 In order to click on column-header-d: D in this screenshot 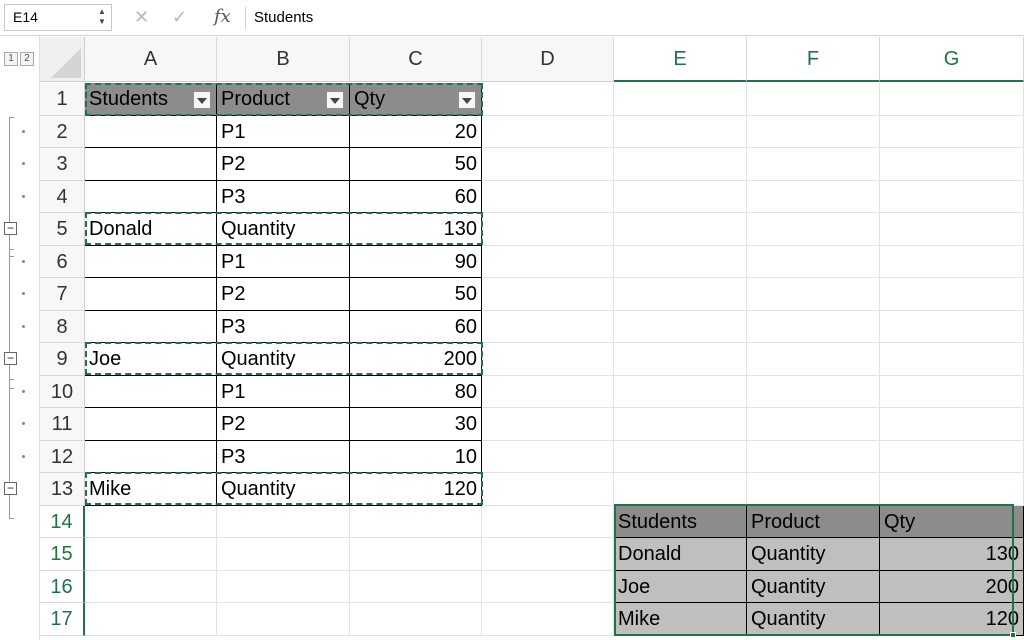, I will do `click(548, 59)`.